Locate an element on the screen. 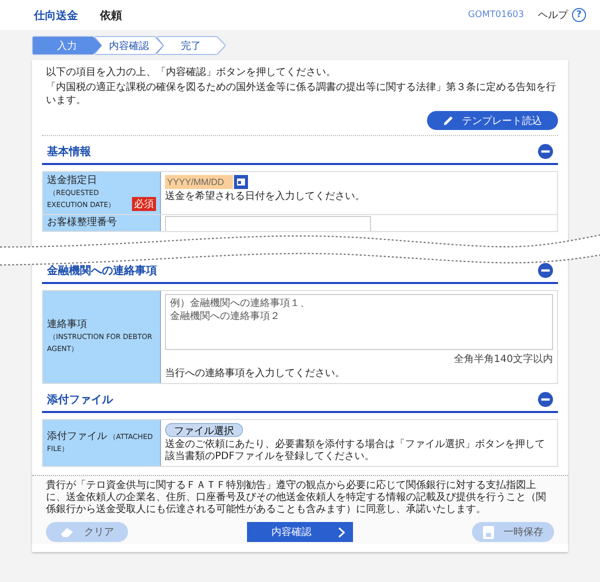  calendar-icon is located at coordinates (241, 182).